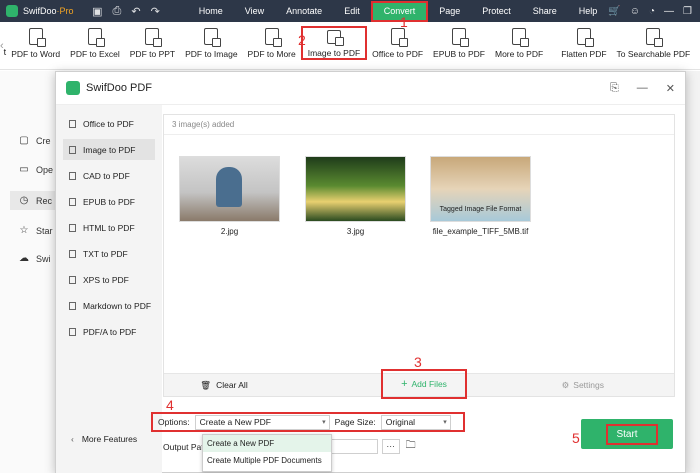 The height and width of the screenshot is (473, 700). Describe the element at coordinates (106, 279) in the screenshot. I see `sidebar-item-label: XPS to PDF` at that location.